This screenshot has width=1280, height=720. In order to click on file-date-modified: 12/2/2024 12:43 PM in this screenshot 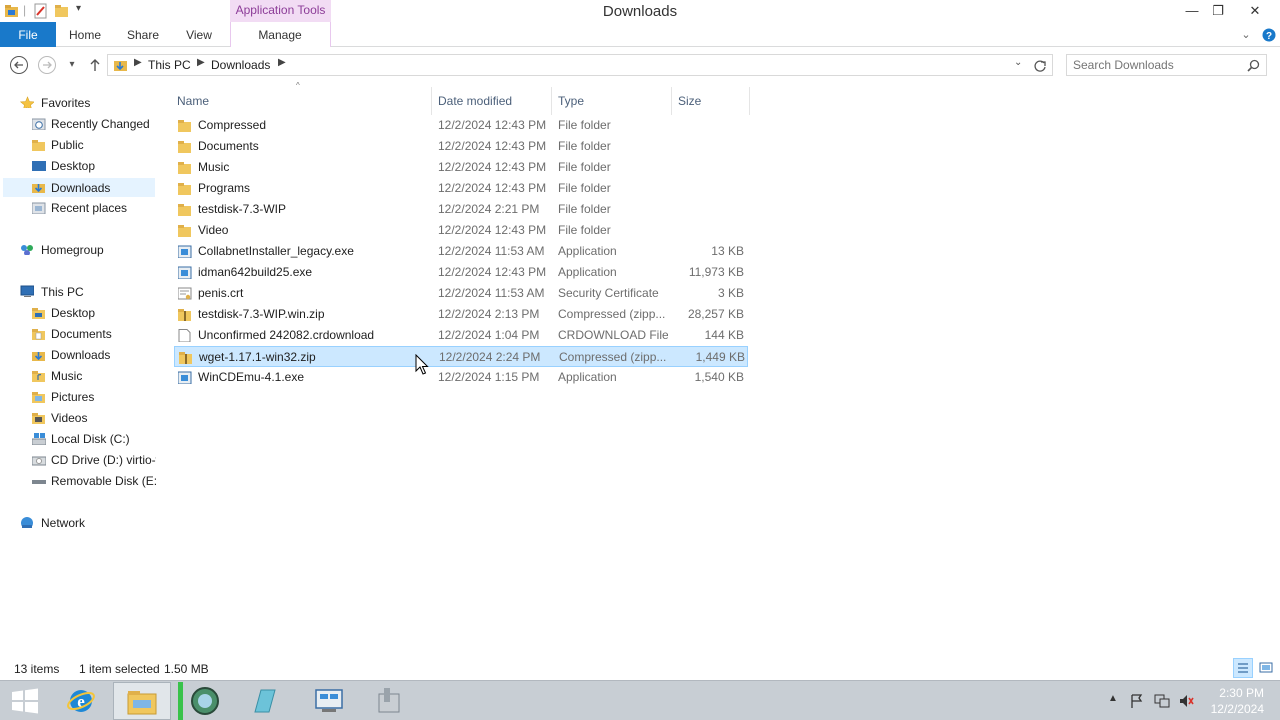, I will do `click(492, 230)`.